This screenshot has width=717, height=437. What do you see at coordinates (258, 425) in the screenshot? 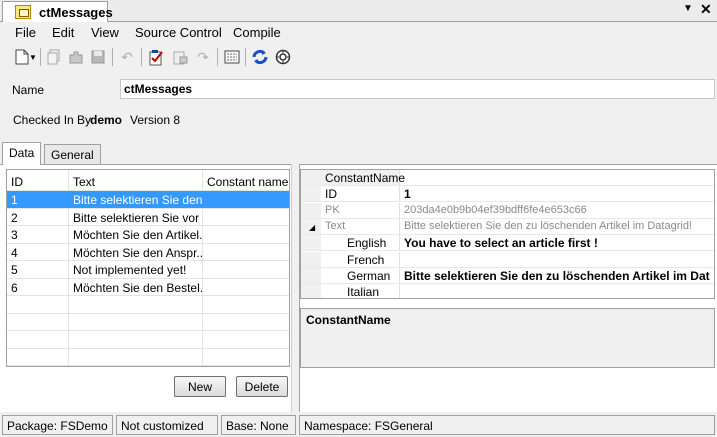
I see `status-base: Base: None` at bounding box center [258, 425].